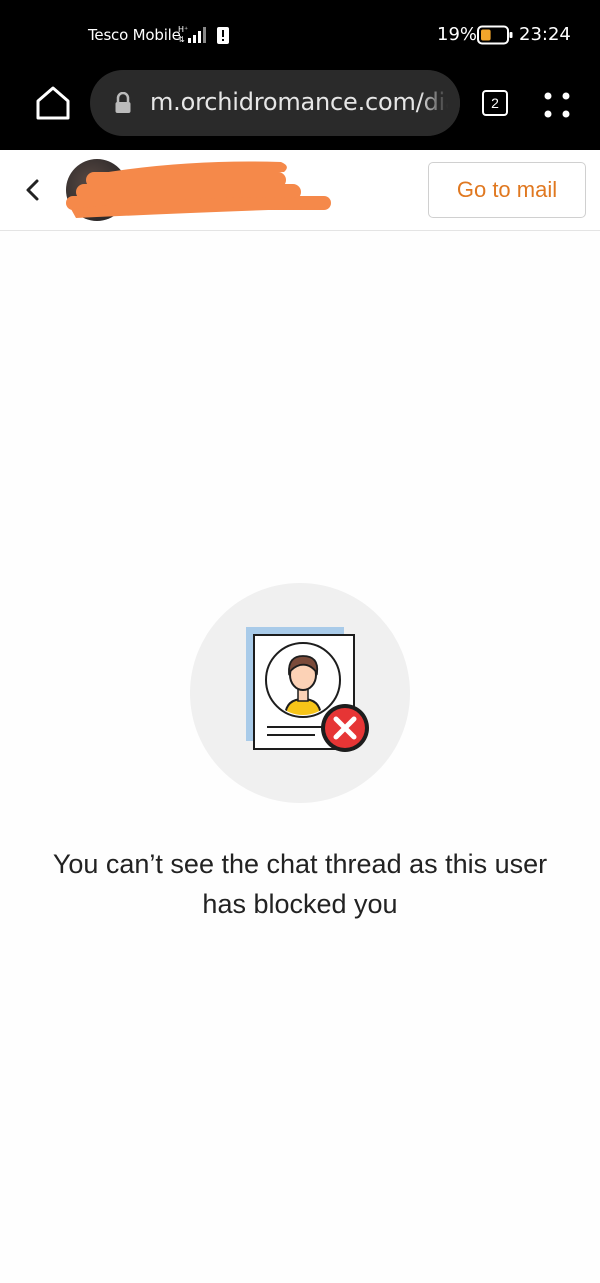 Image resolution: width=600 pixels, height=1283 pixels. I want to click on tab-count: 2, so click(495, 103).